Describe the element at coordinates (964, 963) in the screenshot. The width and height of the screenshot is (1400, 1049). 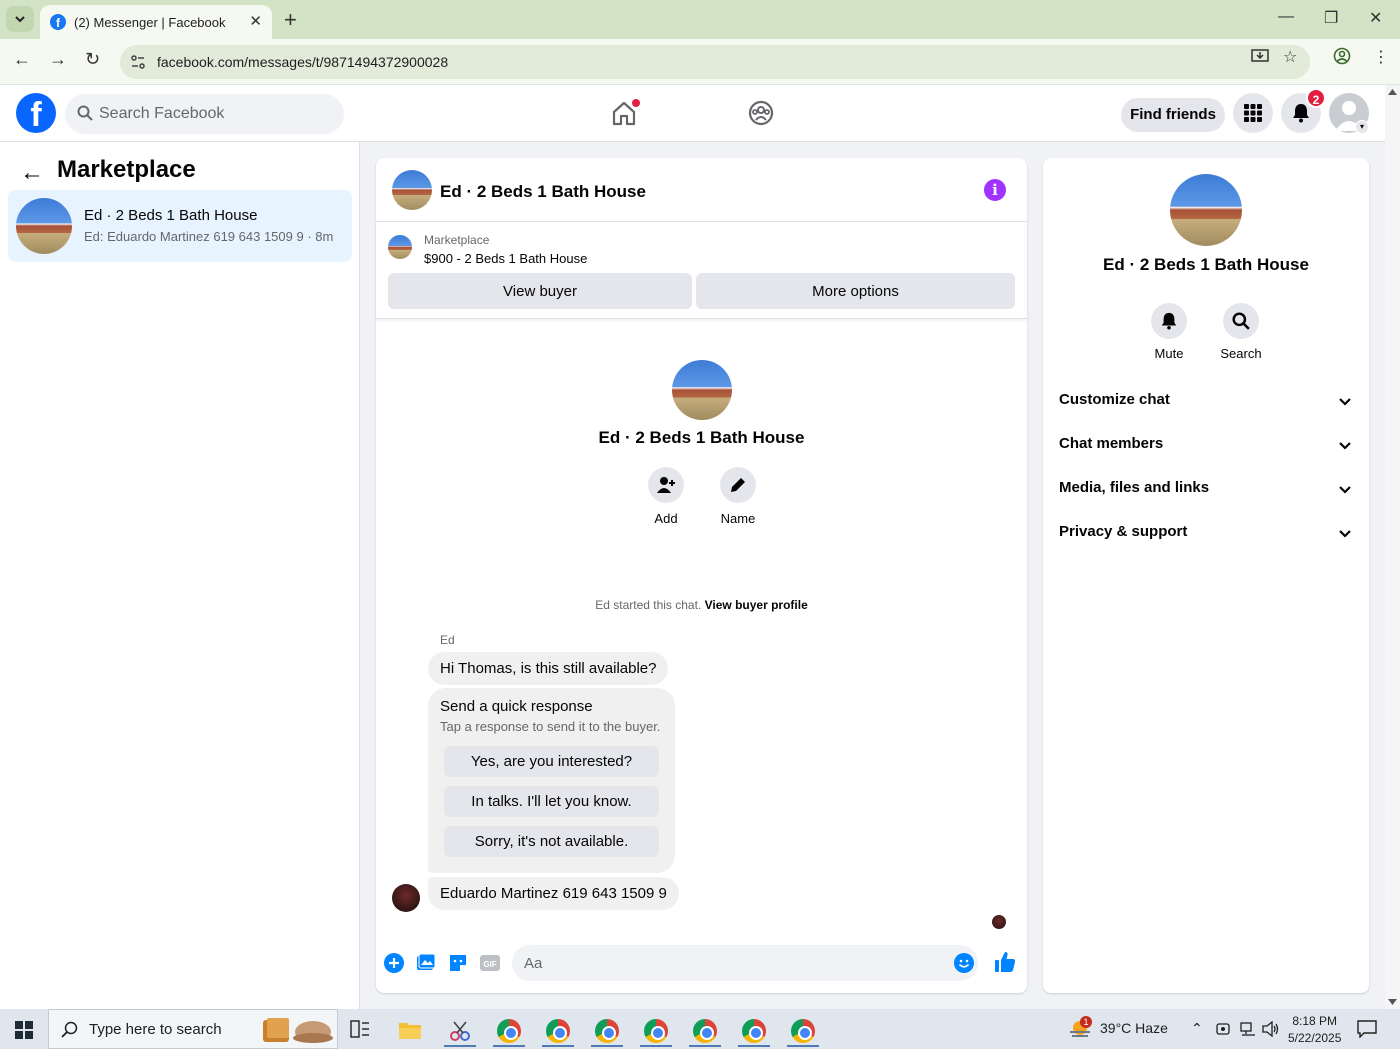
I see `emoji-icon` at that location.